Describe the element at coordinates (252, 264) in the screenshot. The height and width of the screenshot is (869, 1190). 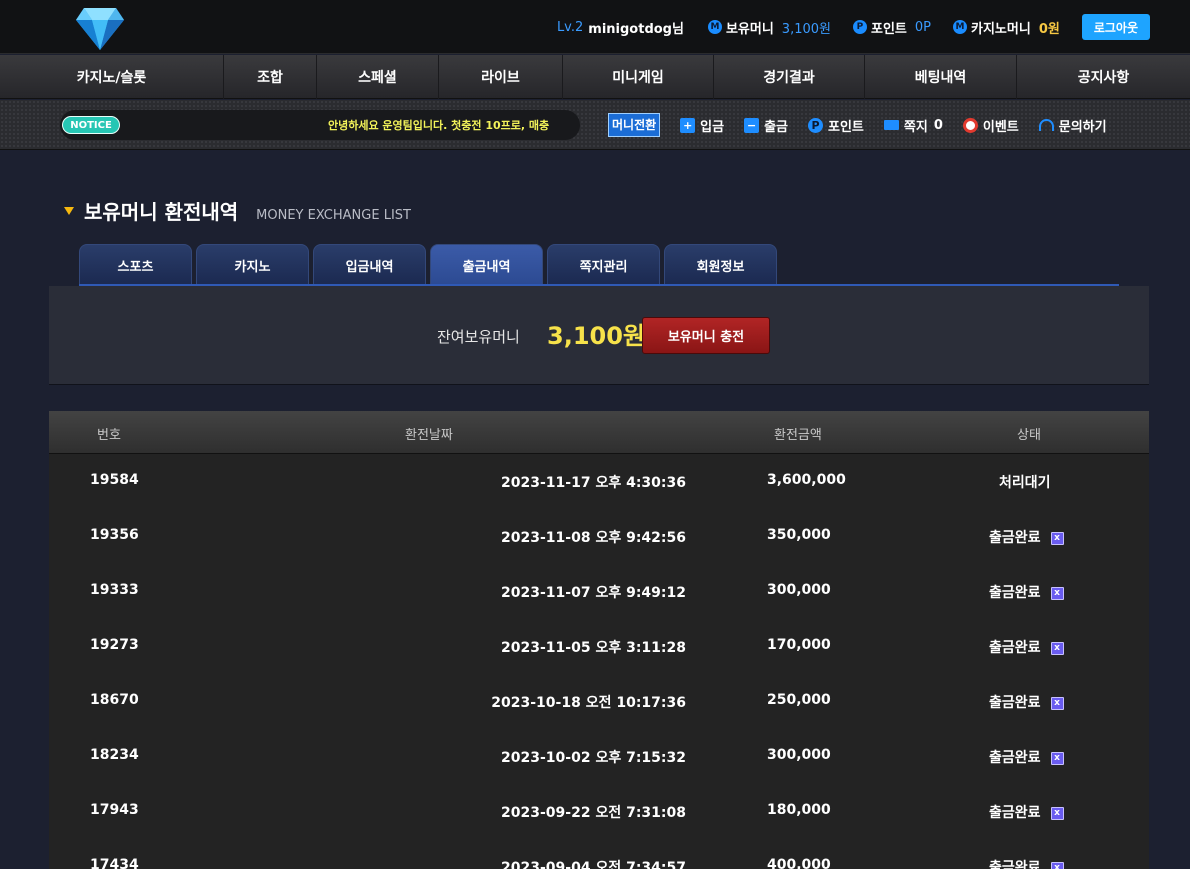
I see `tab-casino: 카지노` at that location.